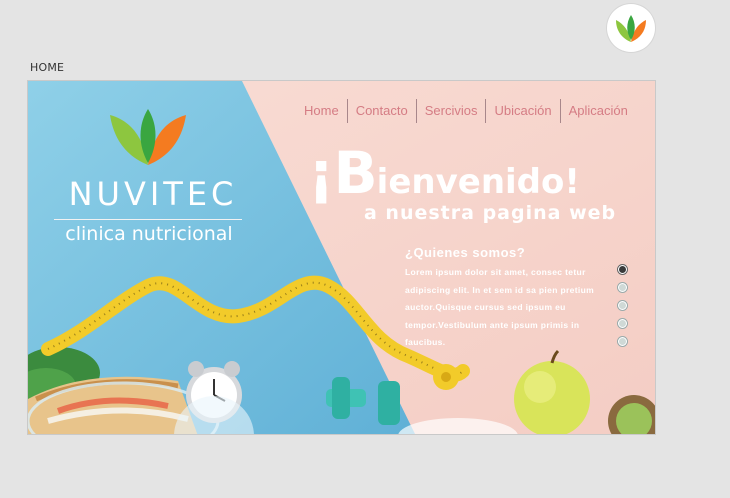  I want to click on welcome-title-rest: ienvenido!, so click(478, 182).